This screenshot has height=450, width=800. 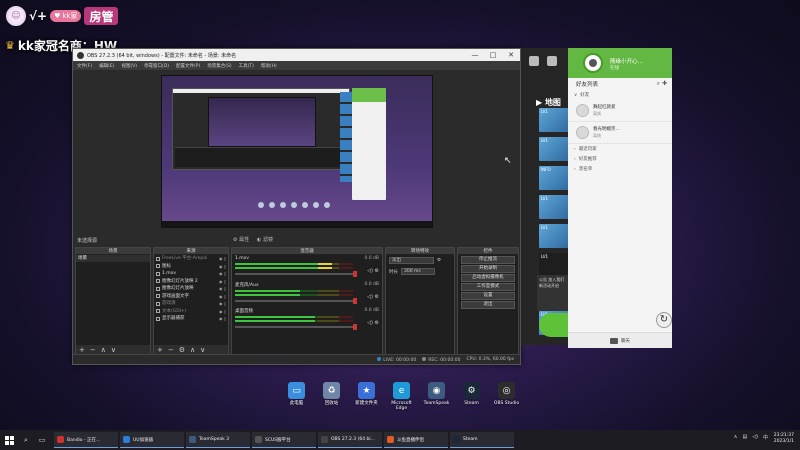 I want to click on recommend-group: › 好友推荐, so click(x=620, y=159).